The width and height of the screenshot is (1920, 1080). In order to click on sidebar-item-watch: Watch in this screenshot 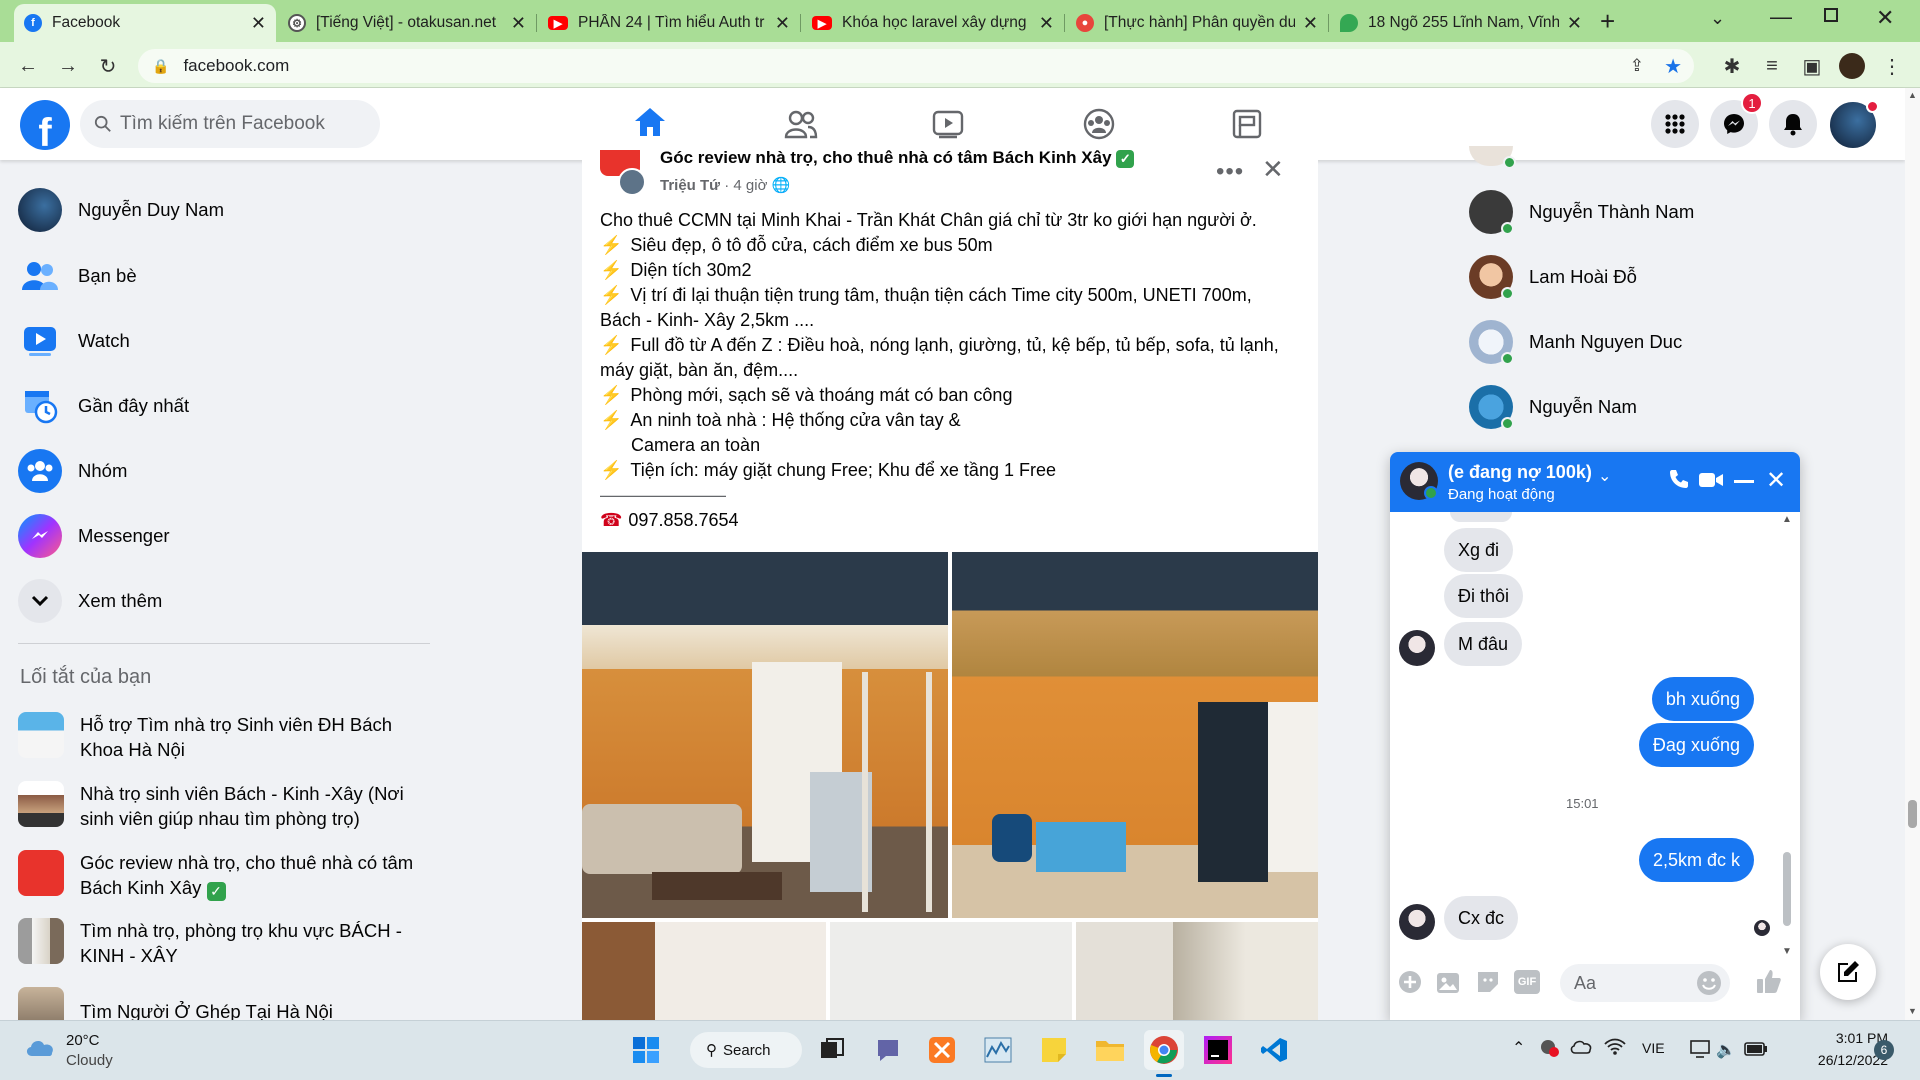, I will do `click(74, 341)`.